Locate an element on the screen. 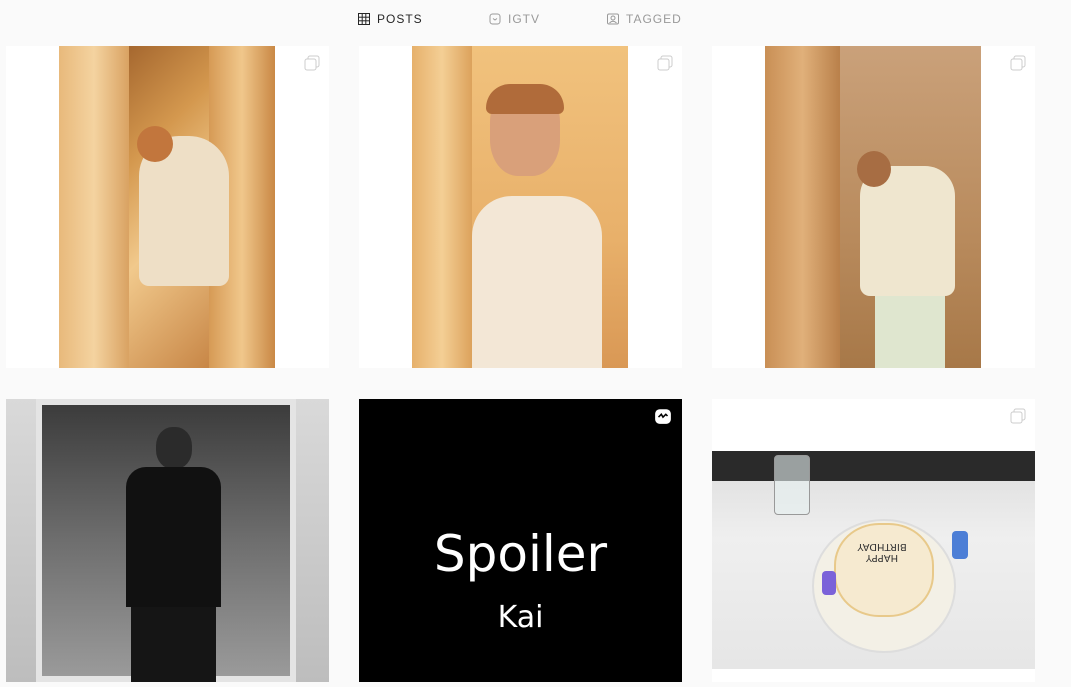 The image size is (1071, 687). tab-tagged: TAGGED is located at coordinates (644, 19).